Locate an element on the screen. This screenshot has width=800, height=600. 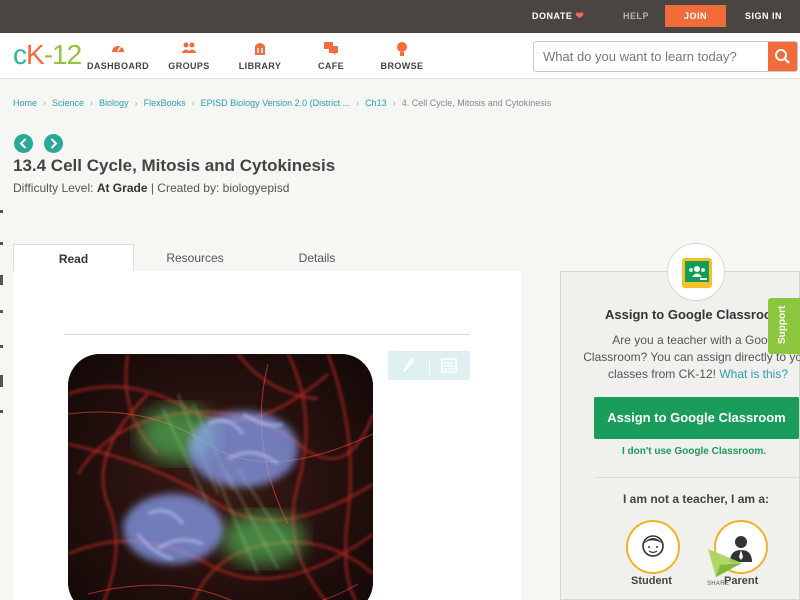
previous-button is located at coordinates (23, 143).